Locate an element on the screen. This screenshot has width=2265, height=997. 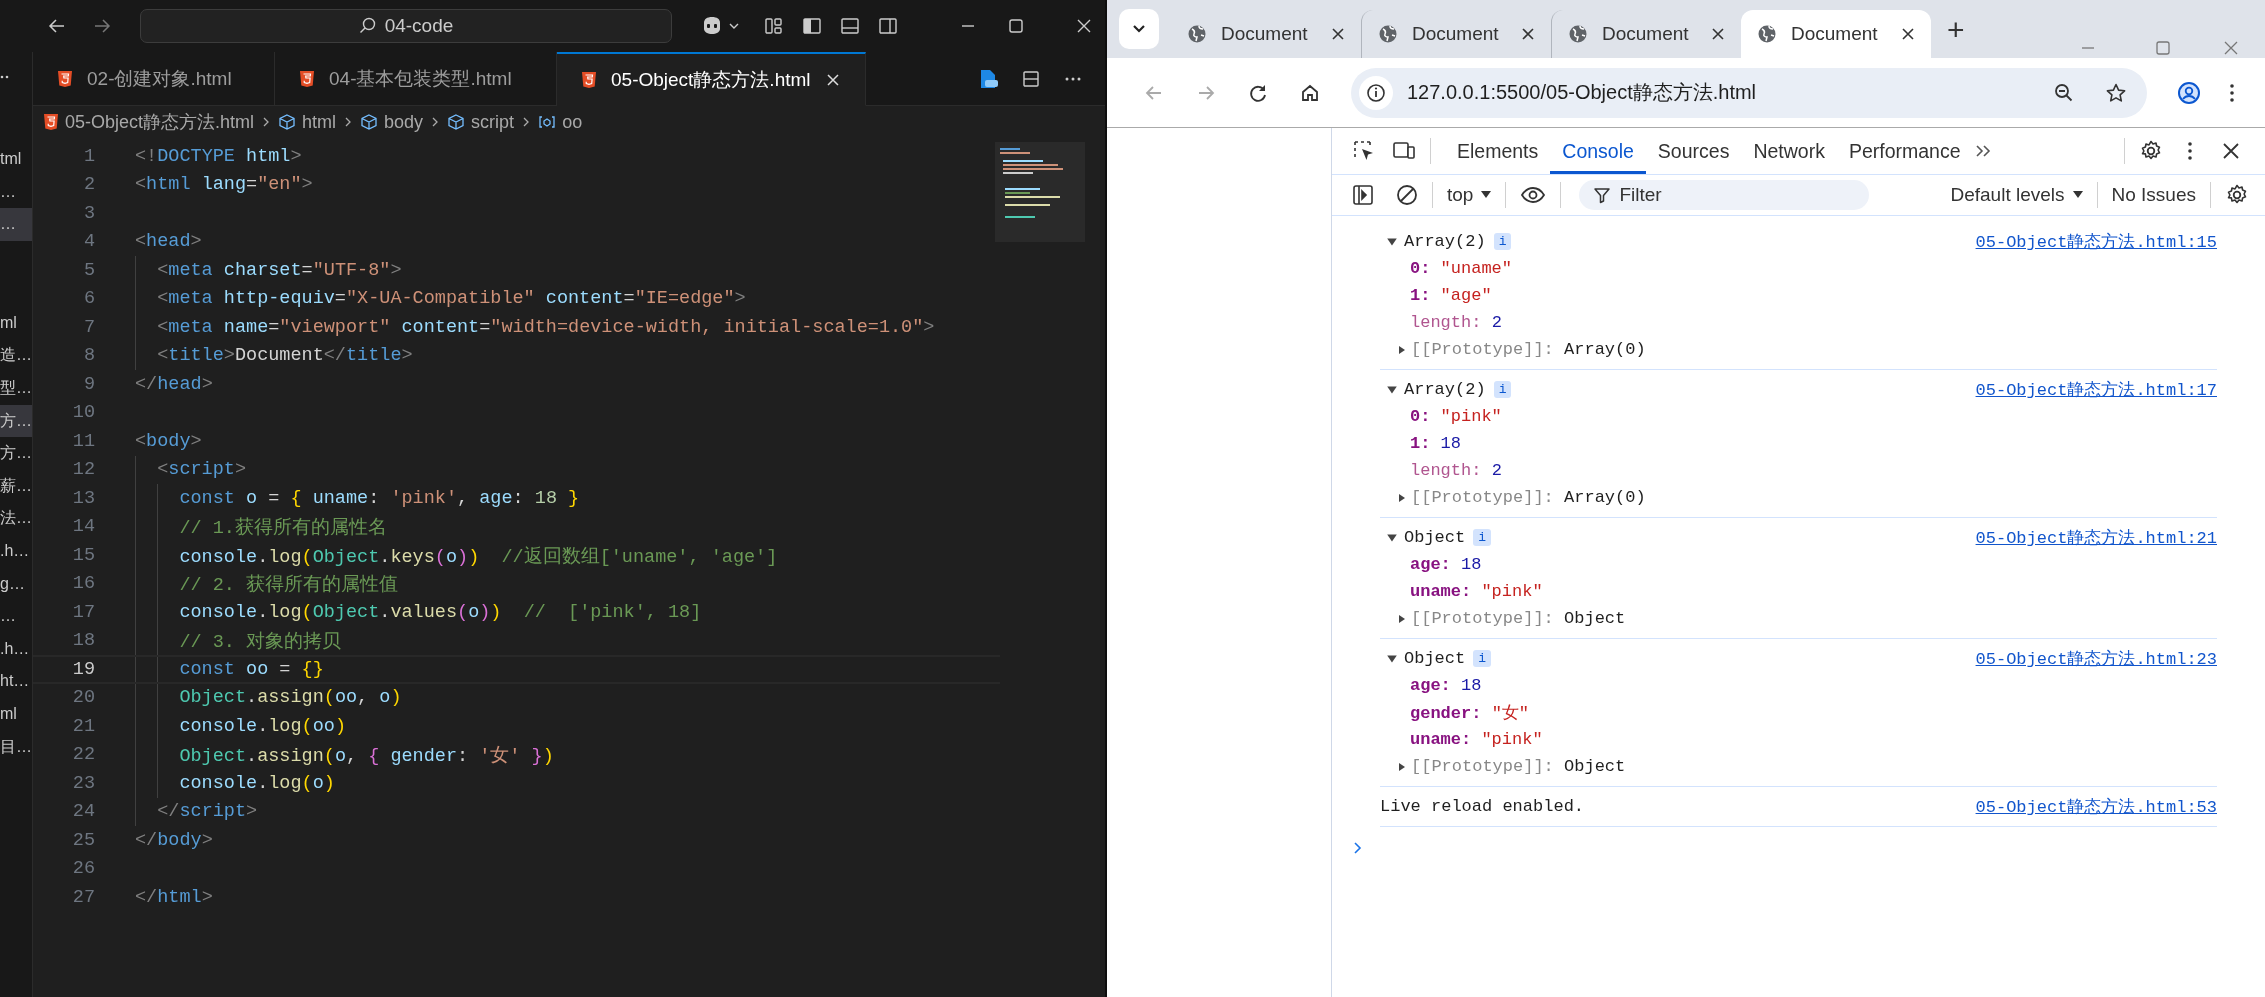
more-icon is located at coordinates (5, 77).